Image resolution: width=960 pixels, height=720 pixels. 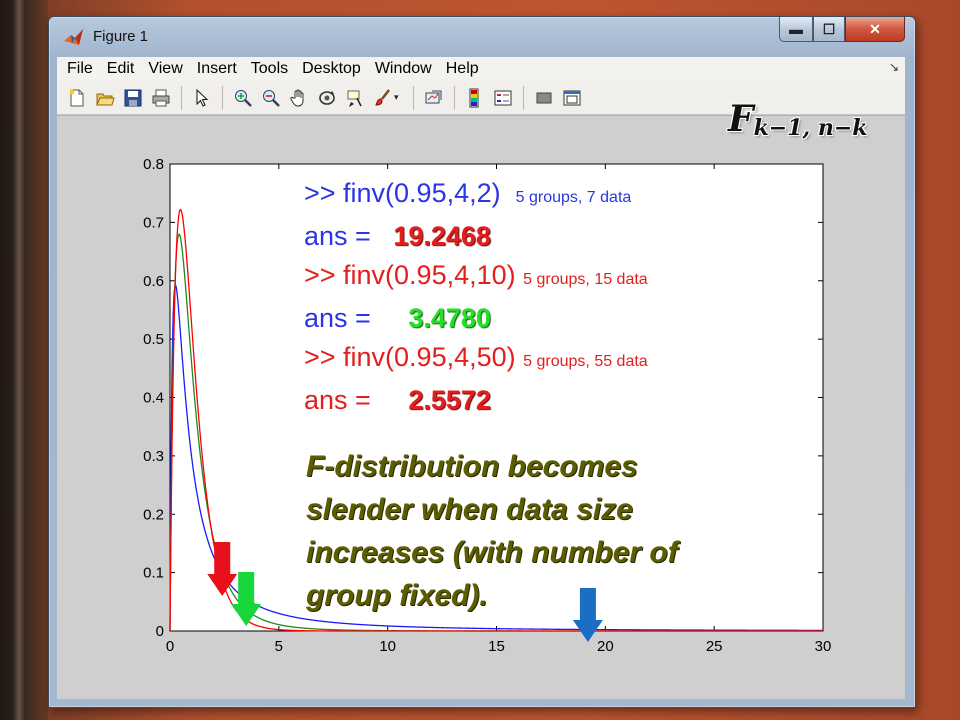 What do you see at coordinates (894, 67) in the screenshot?
I see `dock-arrow-icon: ↘` at bounding box center [894, 67].